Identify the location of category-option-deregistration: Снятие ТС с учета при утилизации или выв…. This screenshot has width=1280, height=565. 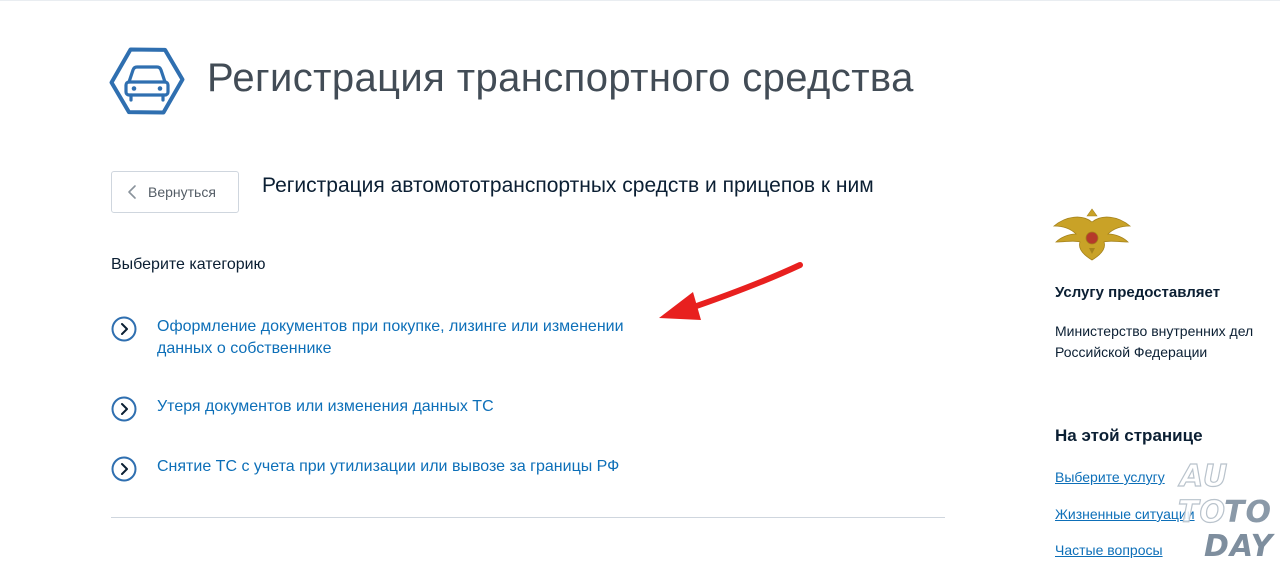
(394, 469).